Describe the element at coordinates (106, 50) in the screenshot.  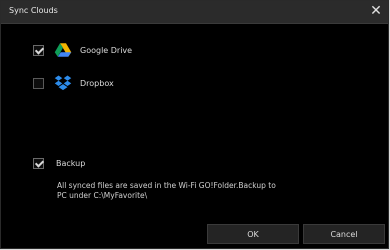
I see `google-drive-label: Google Drive` at that location.